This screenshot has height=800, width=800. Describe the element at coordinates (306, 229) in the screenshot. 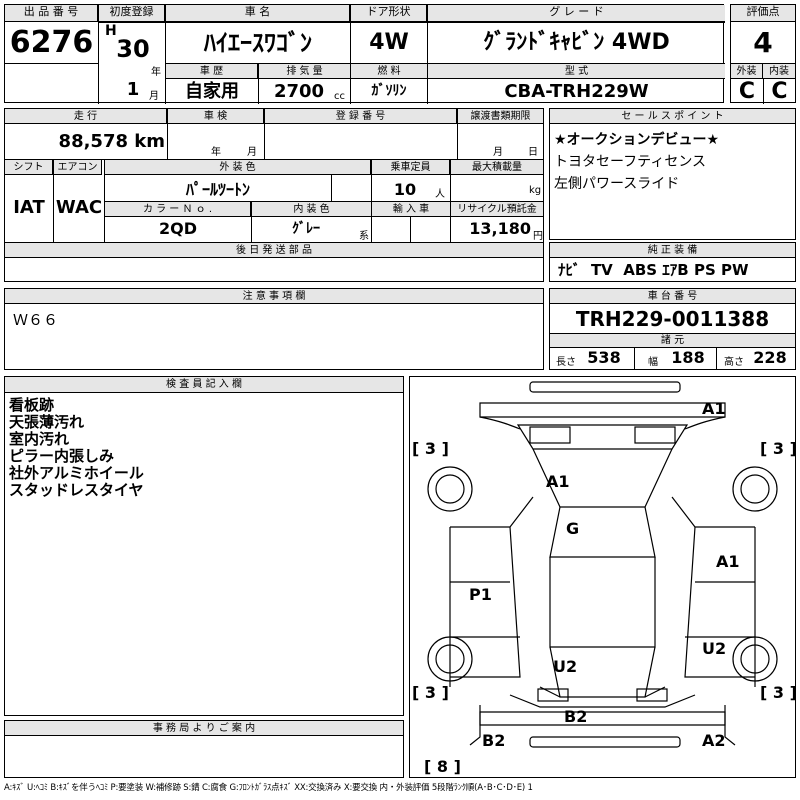

I see `int-color: ｸﾞﾚｰ` at that location.